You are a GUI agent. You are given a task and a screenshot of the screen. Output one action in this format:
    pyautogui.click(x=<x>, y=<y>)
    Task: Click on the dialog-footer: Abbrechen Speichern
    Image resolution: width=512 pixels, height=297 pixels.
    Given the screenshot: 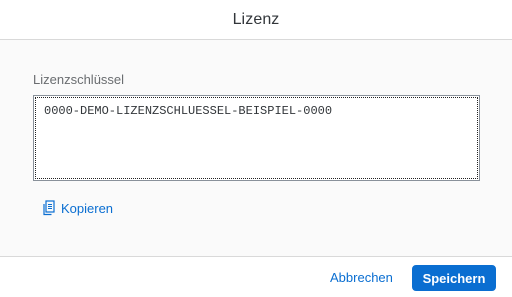 What is the action you would take?
    pyautogui.click(x=256, y=276)
    